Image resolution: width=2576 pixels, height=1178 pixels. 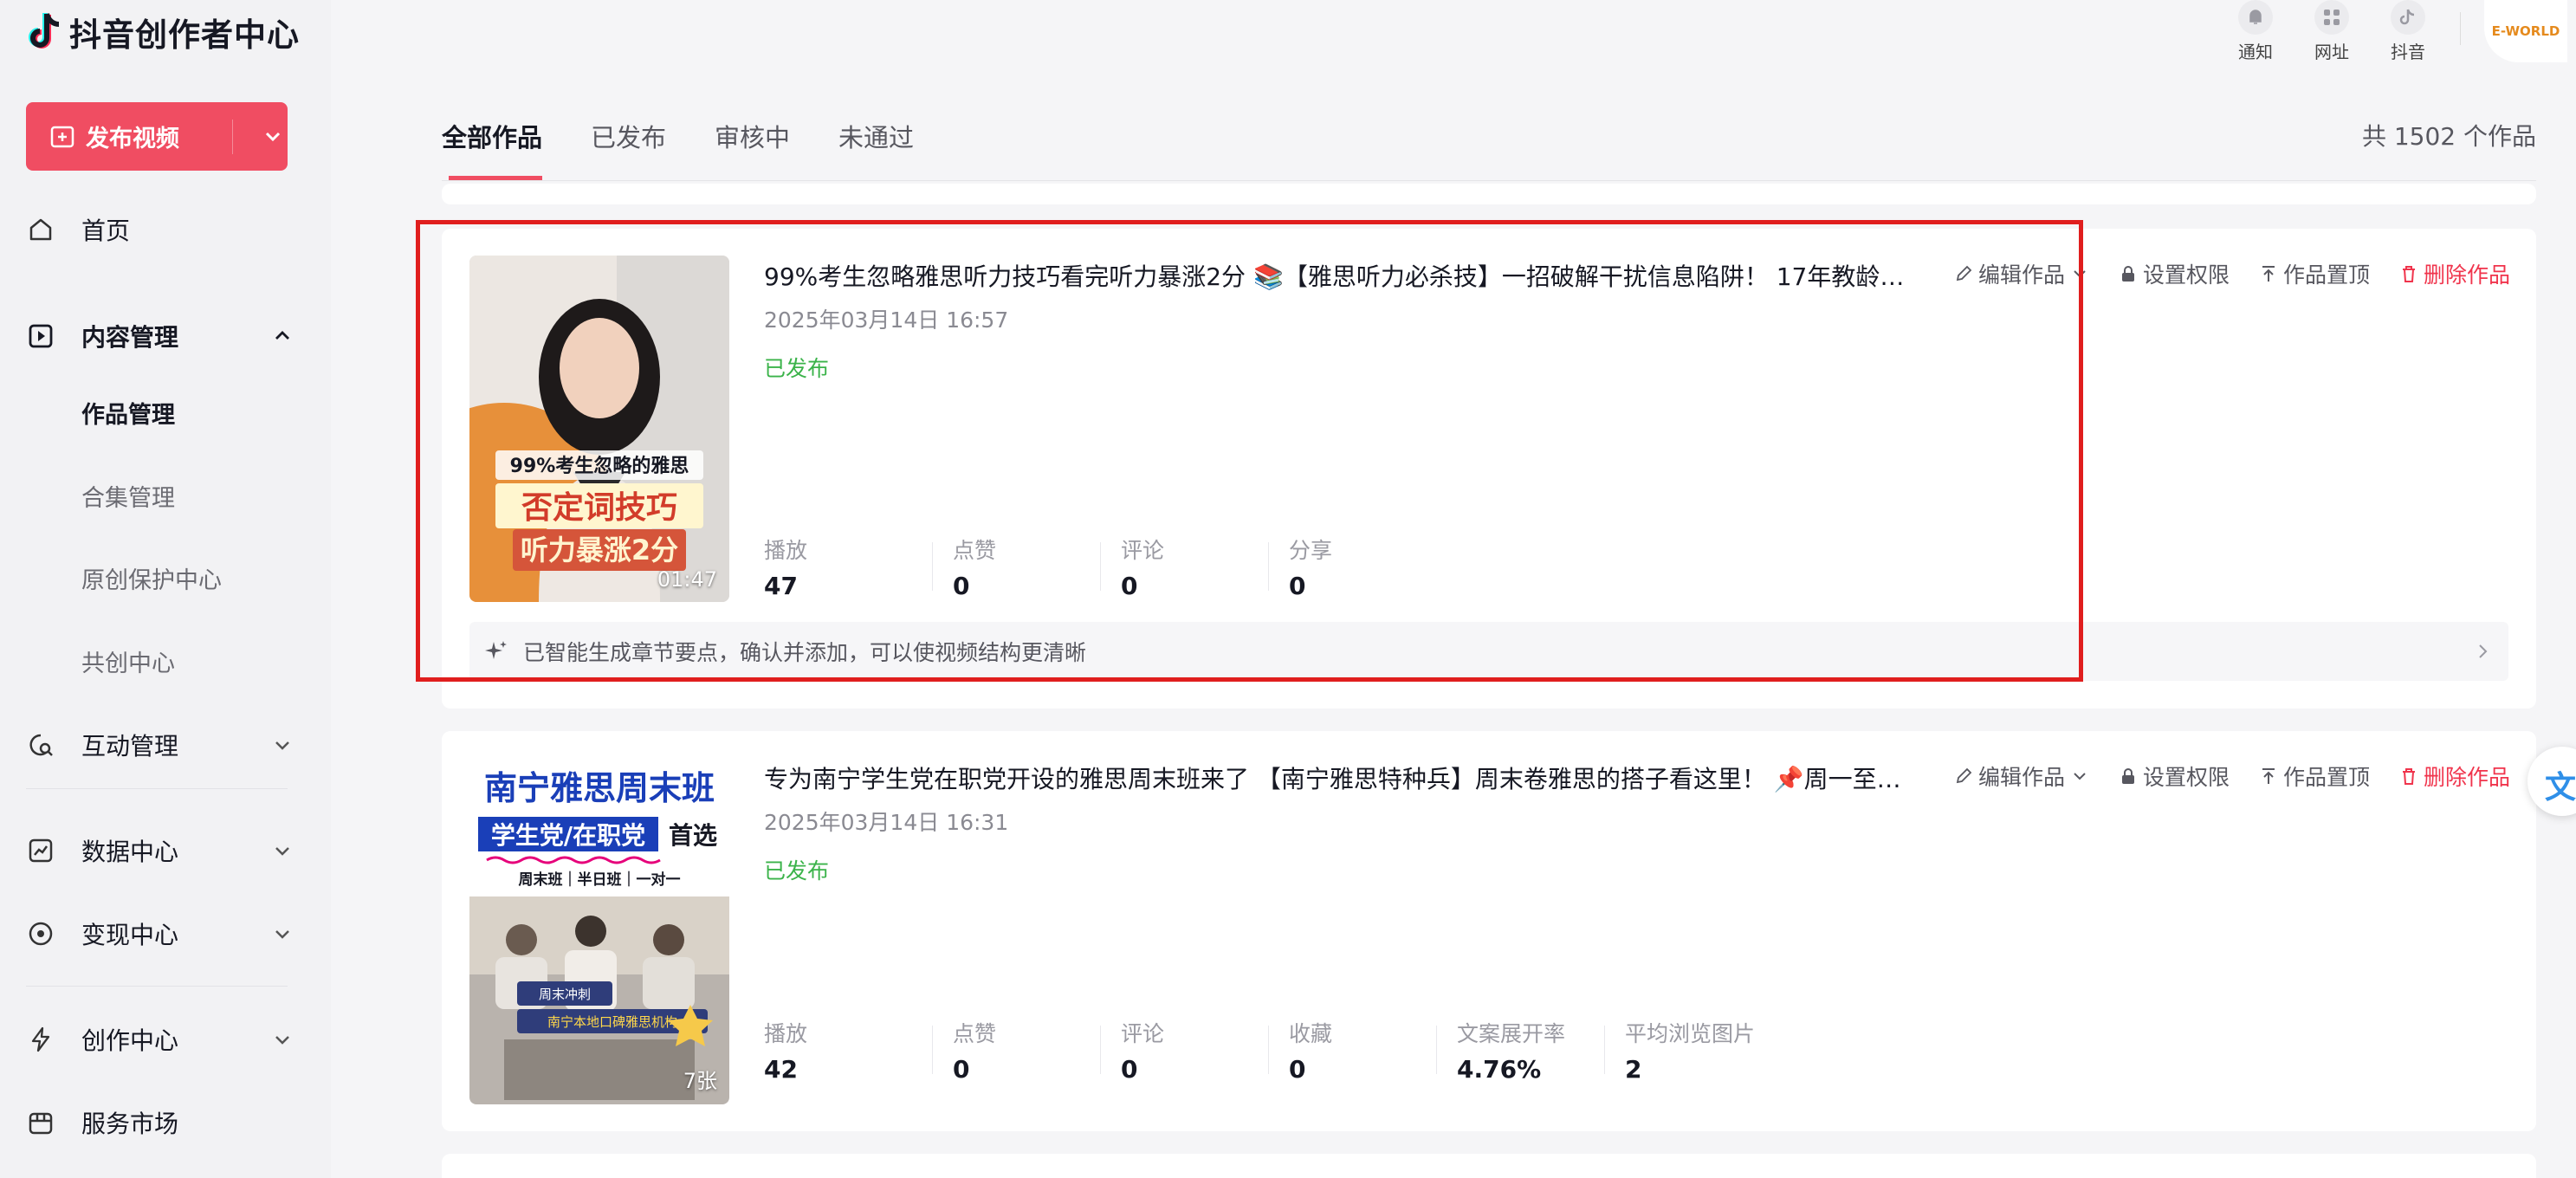 What do you see at coordinates (702, 141) in the screenshot?
I see `works-tabs: 全部作品 已发布 审核中 未通过` at bounding box center [702, 141].